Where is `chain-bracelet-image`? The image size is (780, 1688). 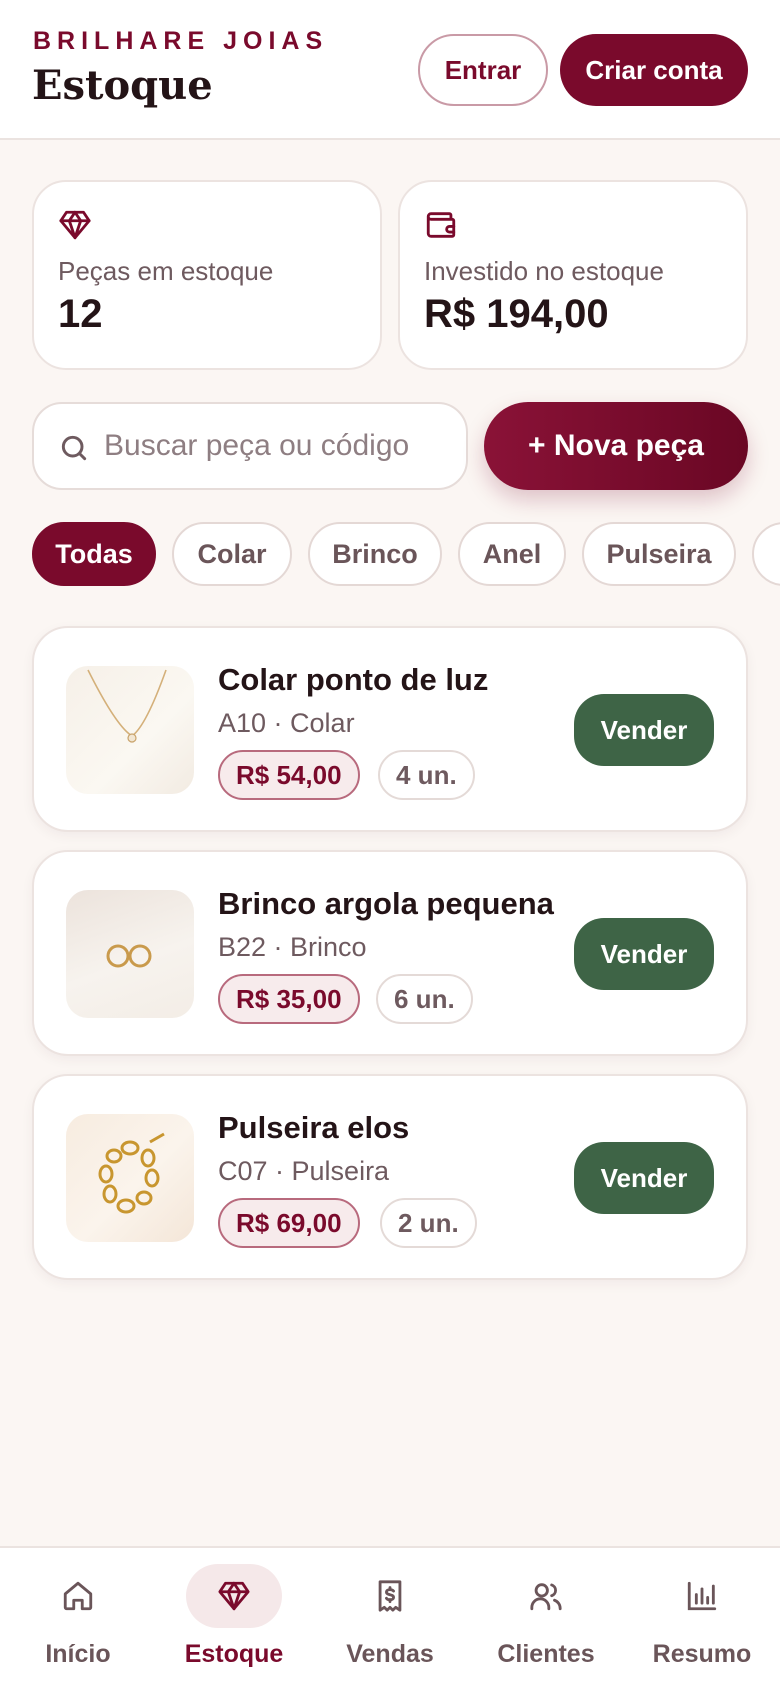
chain-bracelet-image is located at coordinates (131, 1173).